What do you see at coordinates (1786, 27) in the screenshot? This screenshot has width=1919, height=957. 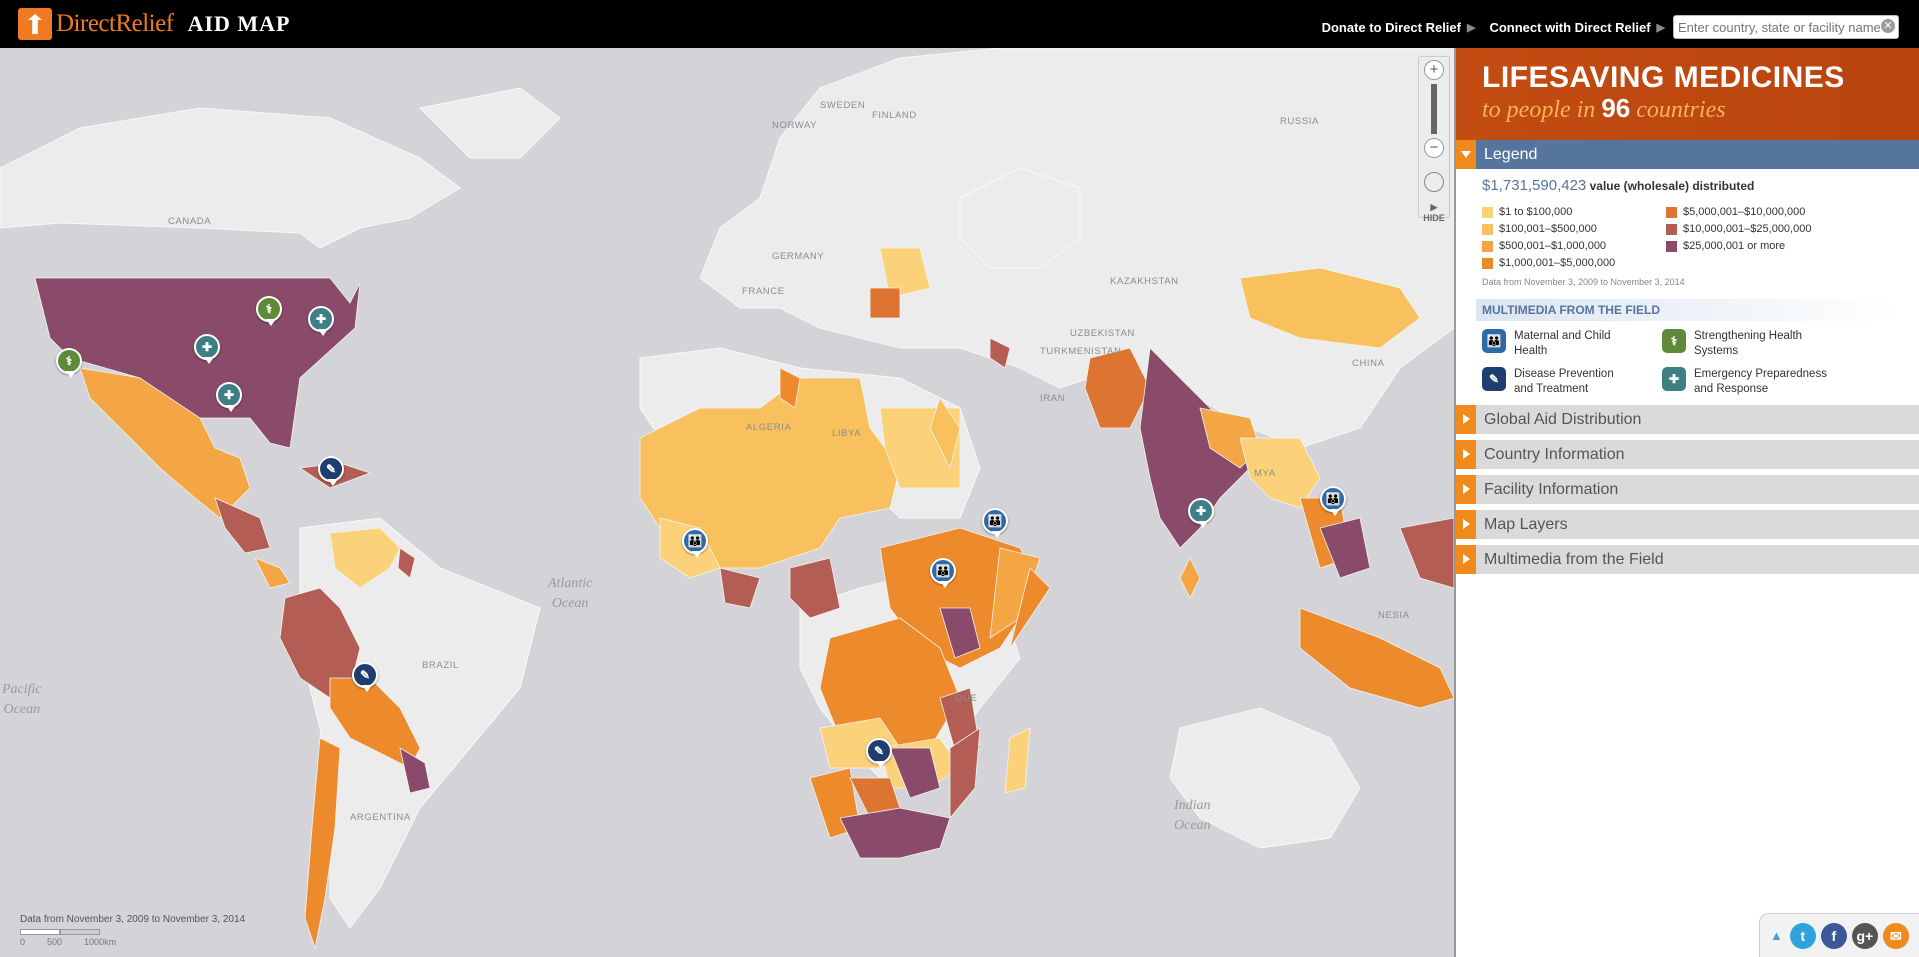 I see `search-input` at bounding box center [1786, 27].